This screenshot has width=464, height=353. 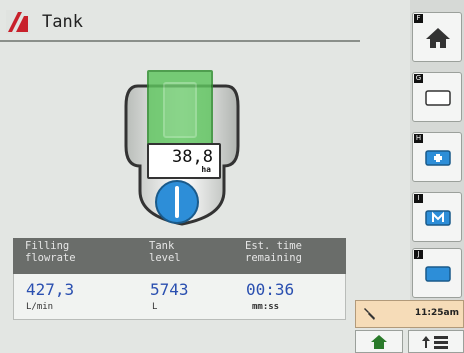 I want to click on time-remaining-unit: mm:ss, so click(x=266, y=307).